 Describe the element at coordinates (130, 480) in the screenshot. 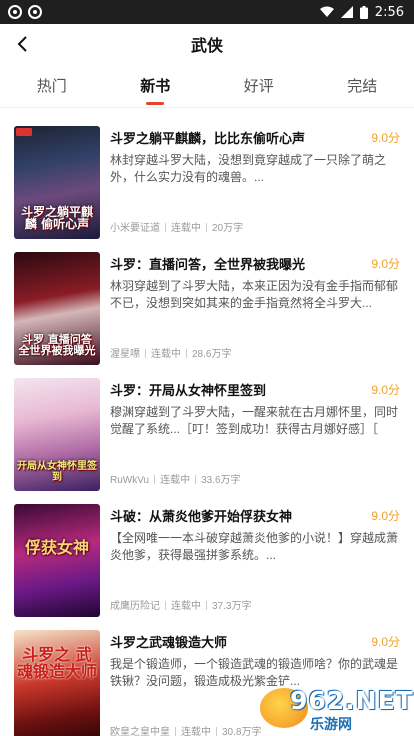

I see `book-author: RuWkVu` at that location.